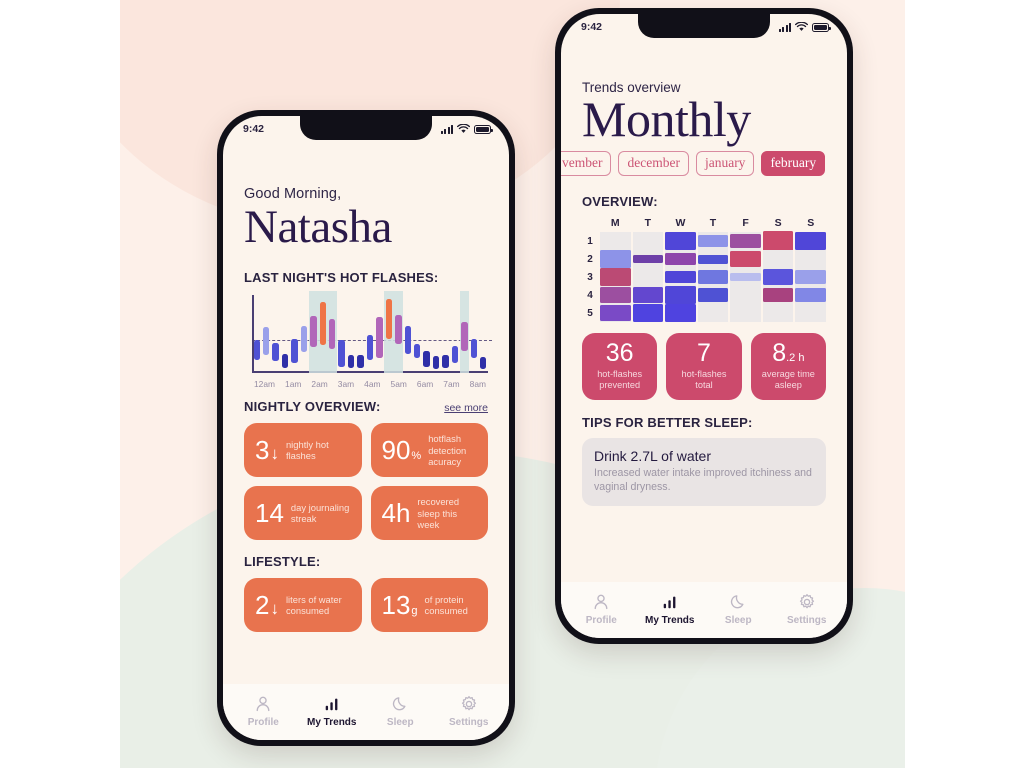 This screenshot has height=768, width=1024. Describe the element at coordinates (601, 602) in the screenshot. I see `person-icon` at that location.